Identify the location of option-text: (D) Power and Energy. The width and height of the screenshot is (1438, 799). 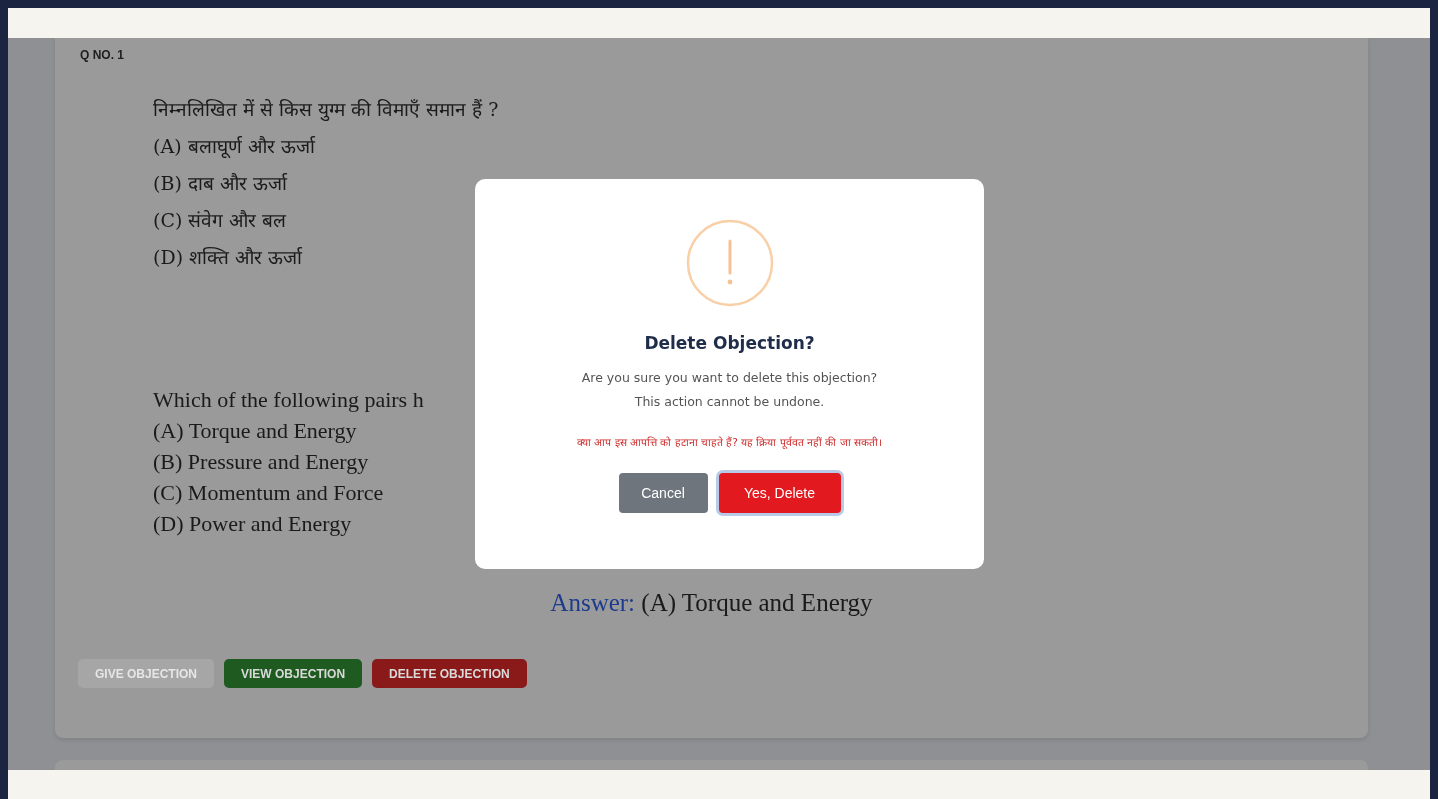
(252, 524).